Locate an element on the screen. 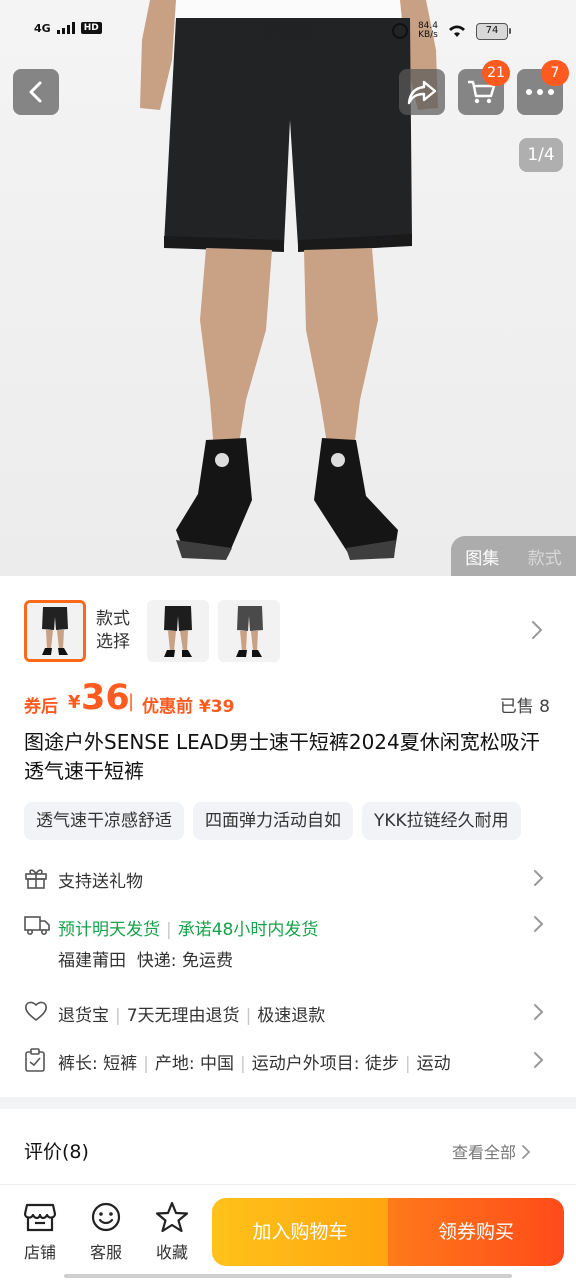  tab-style: 款式 is located at coordinates (545, 556).